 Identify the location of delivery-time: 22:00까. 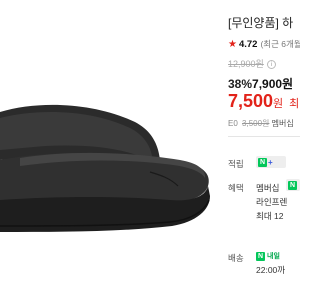
(271, 270).